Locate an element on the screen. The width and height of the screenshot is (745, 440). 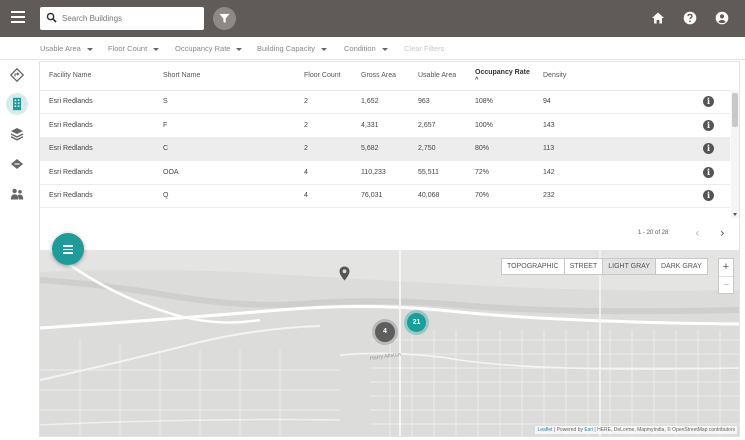
cell-short-name: F is located at coordinates (224, 125).